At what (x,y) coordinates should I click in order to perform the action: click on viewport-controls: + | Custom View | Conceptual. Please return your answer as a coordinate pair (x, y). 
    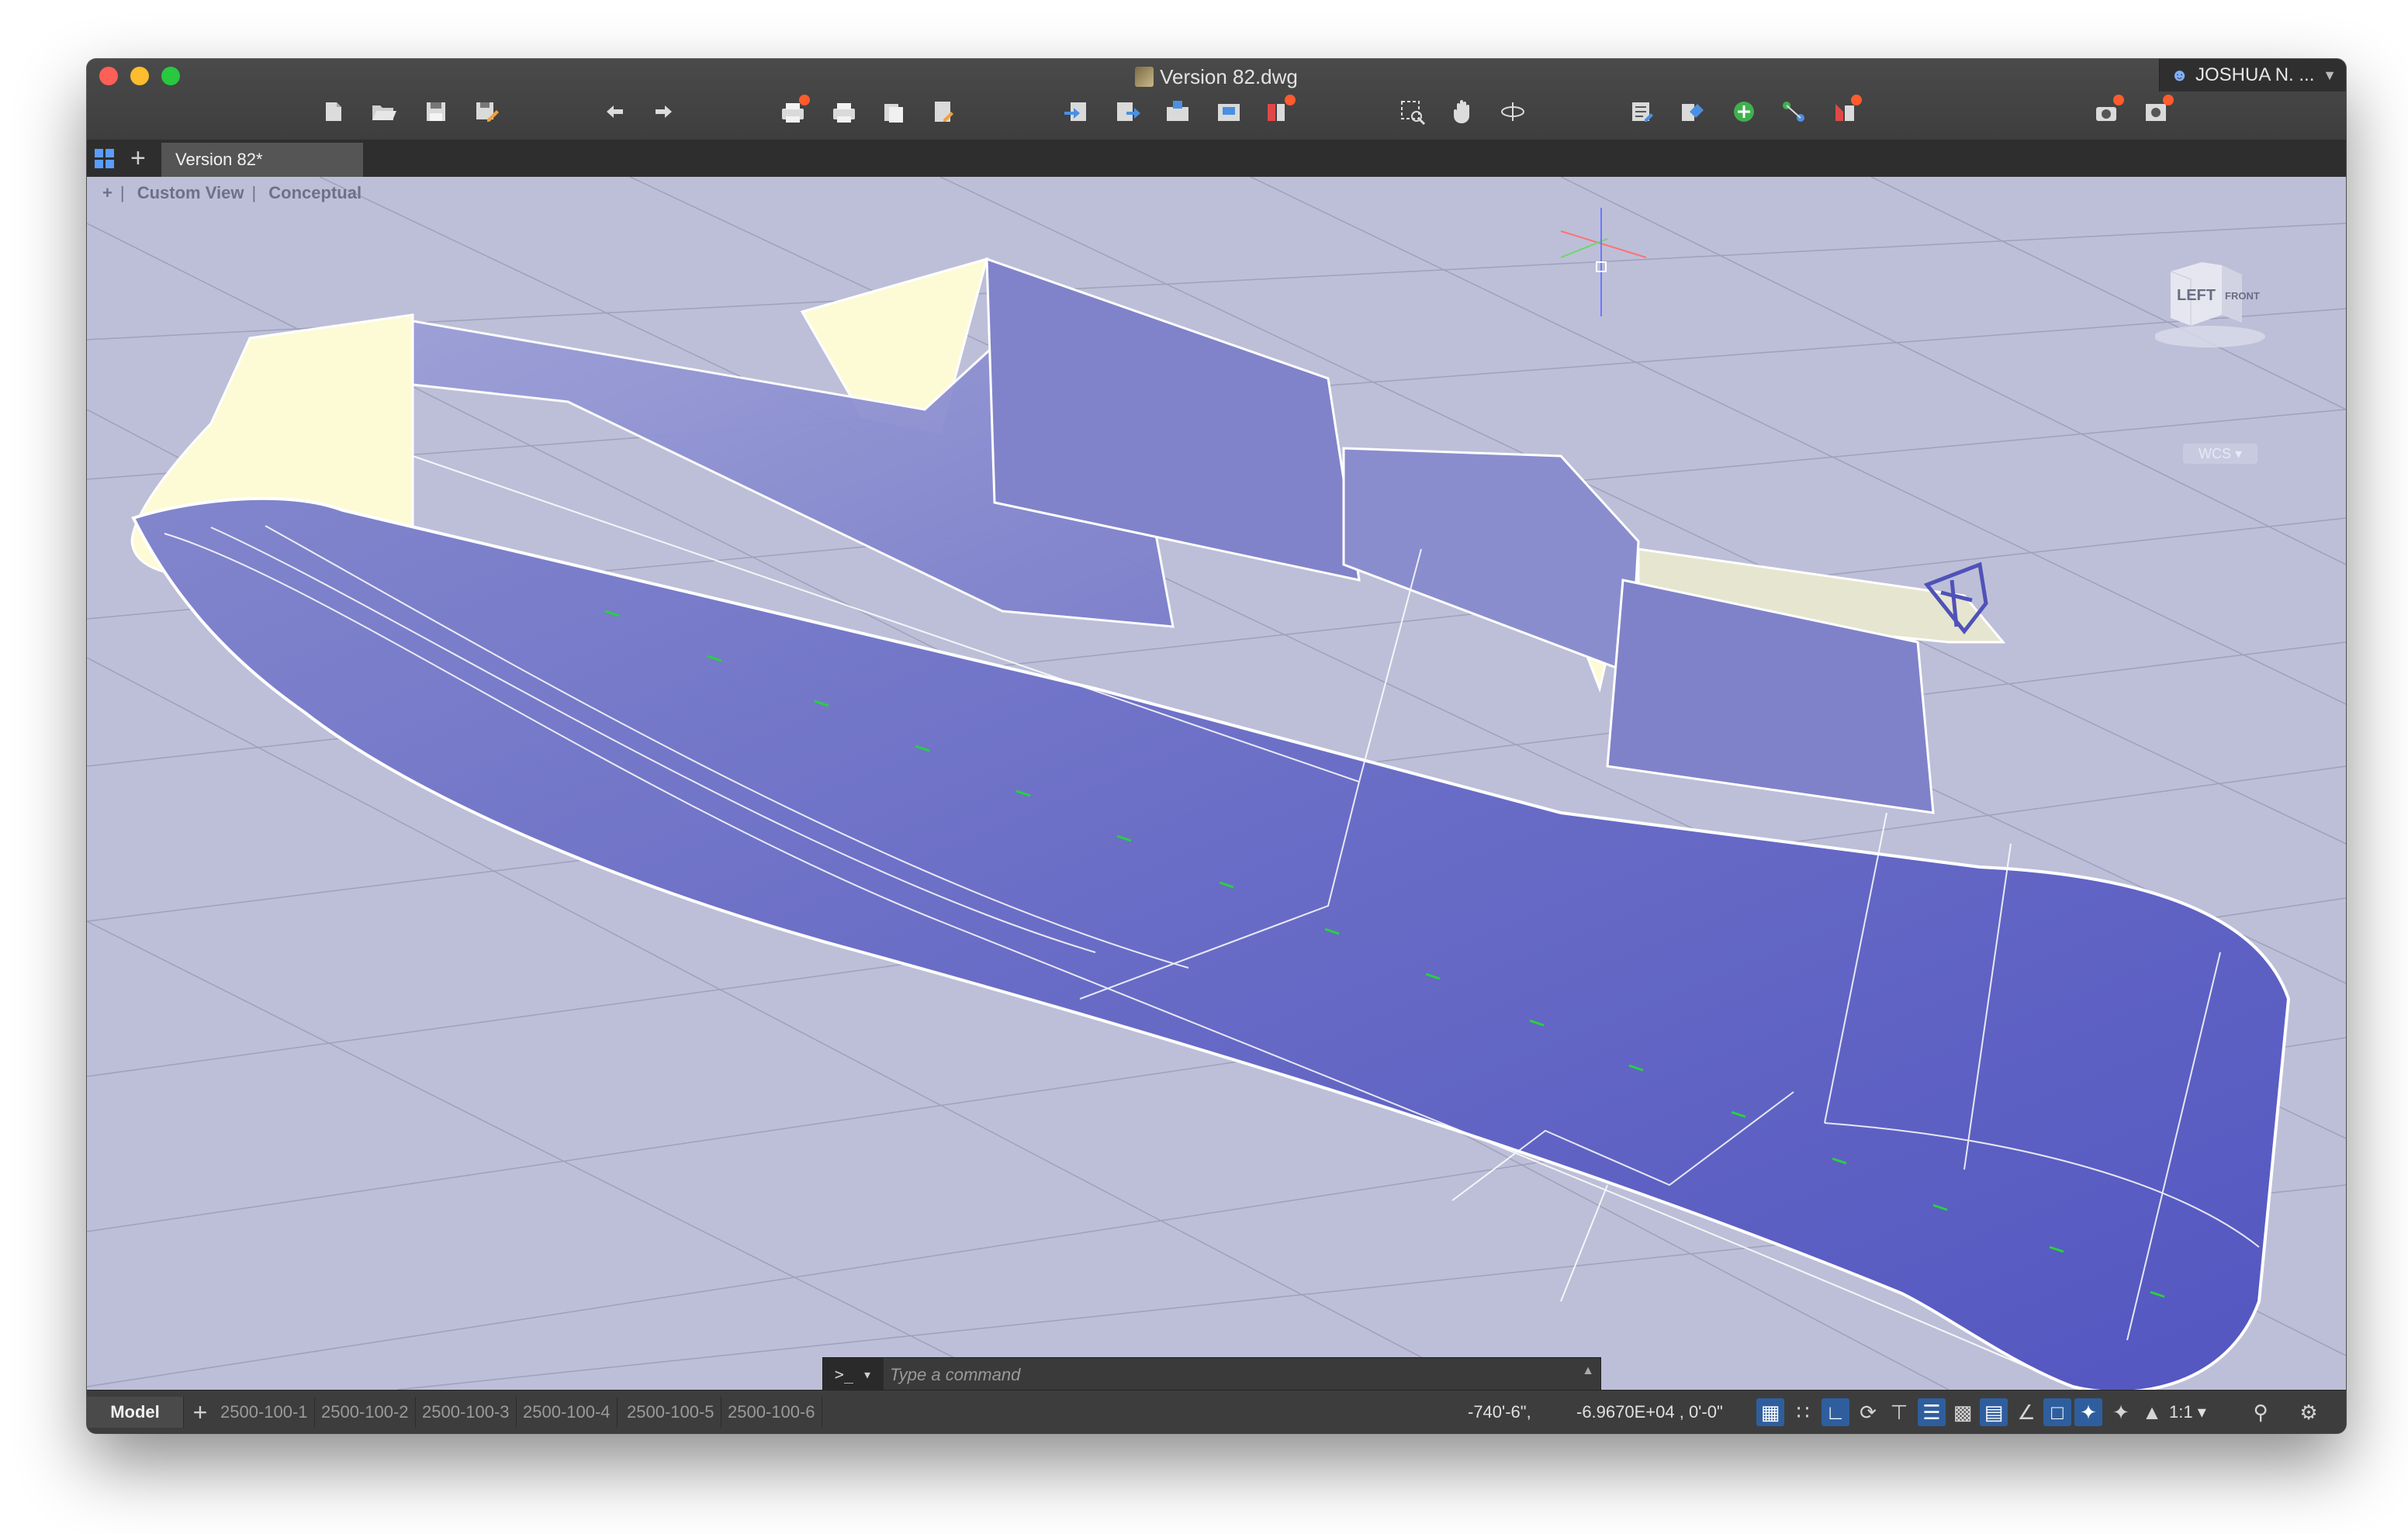
    Looking at the image, I should click on (235, 193).